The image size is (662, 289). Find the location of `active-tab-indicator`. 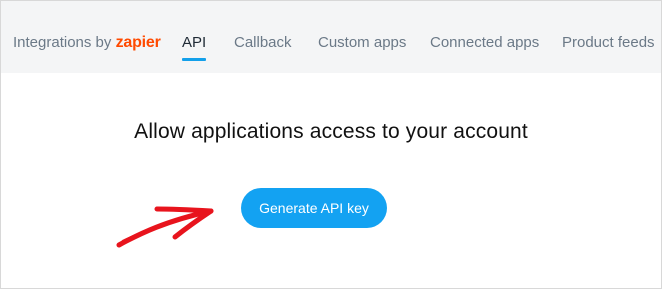

active-tab-indicator is located at coordinates (194, 59).